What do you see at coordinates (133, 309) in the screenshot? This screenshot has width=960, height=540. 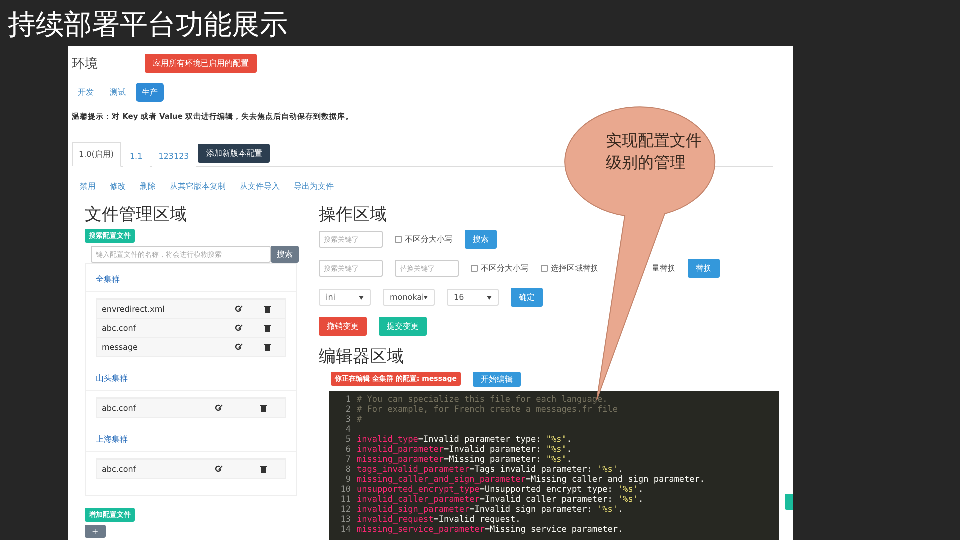 I see `file-name: envredirect.xml` at bounding box center [133, 309].